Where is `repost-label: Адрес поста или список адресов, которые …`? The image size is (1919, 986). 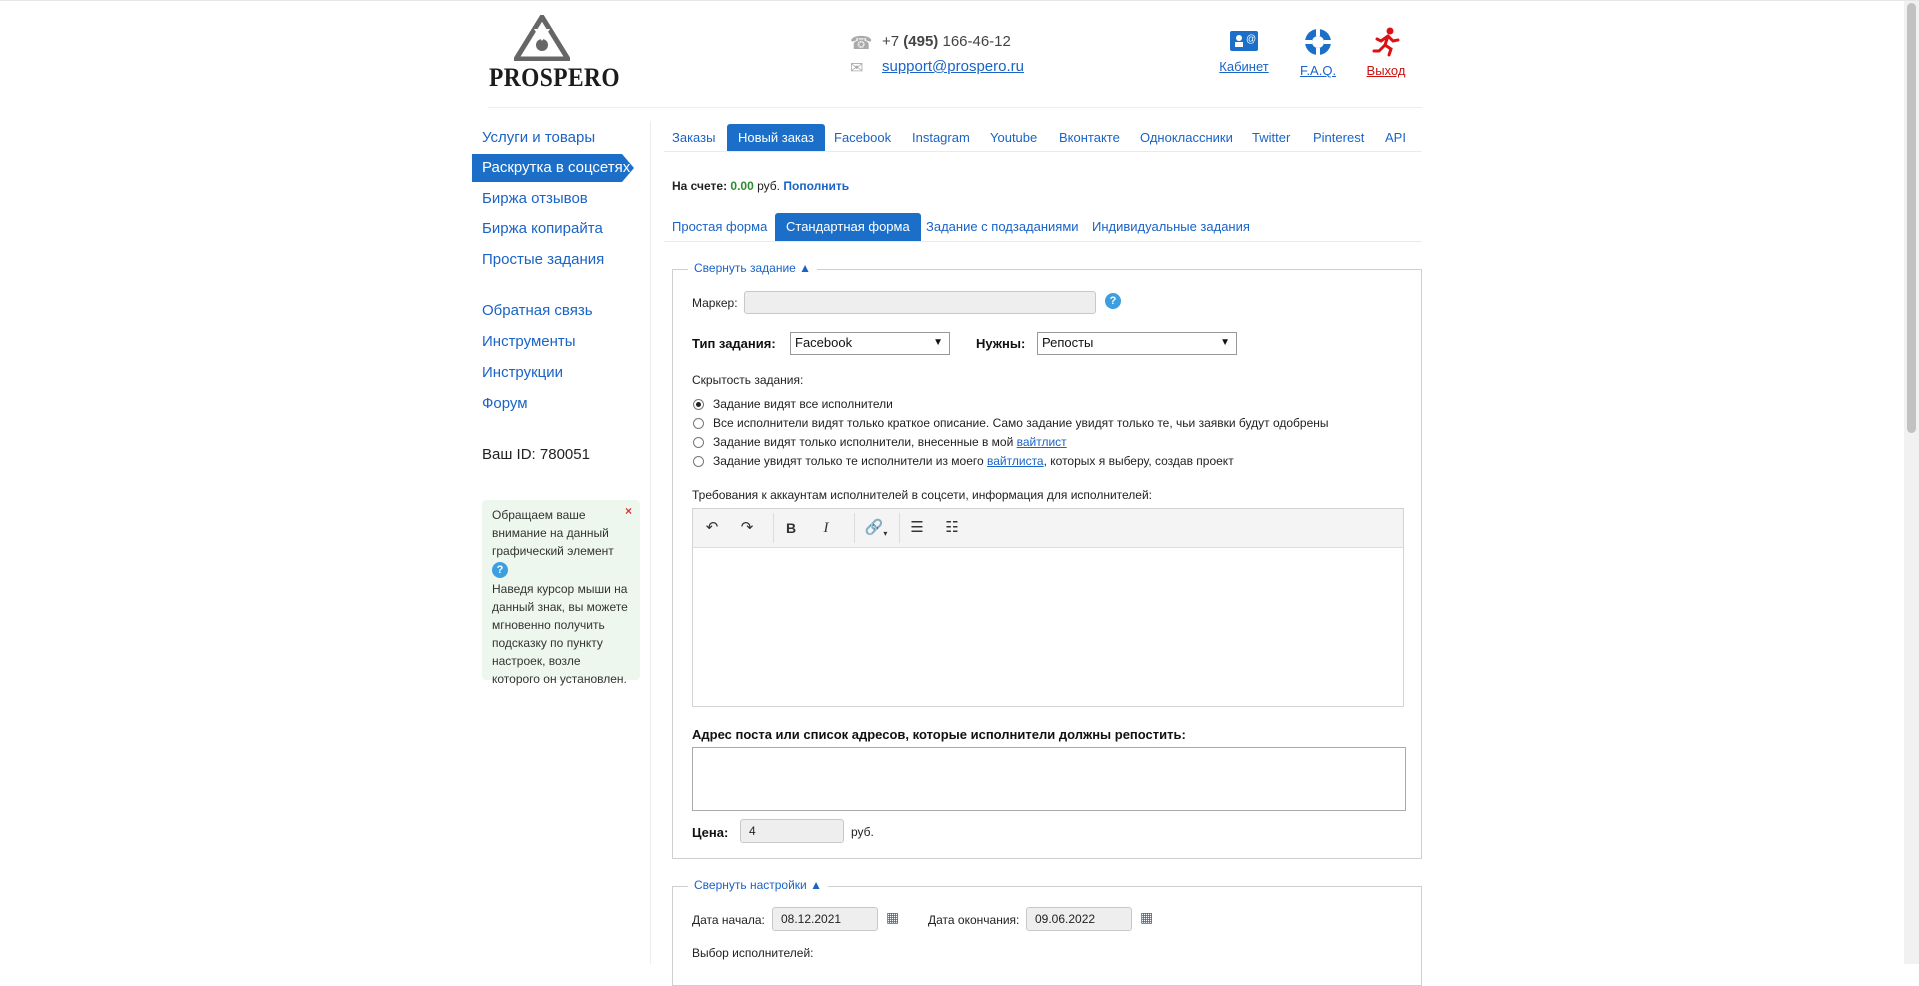 repost-label: Адрес поста или список адресов, которые … is located at coordinates (939, 734).